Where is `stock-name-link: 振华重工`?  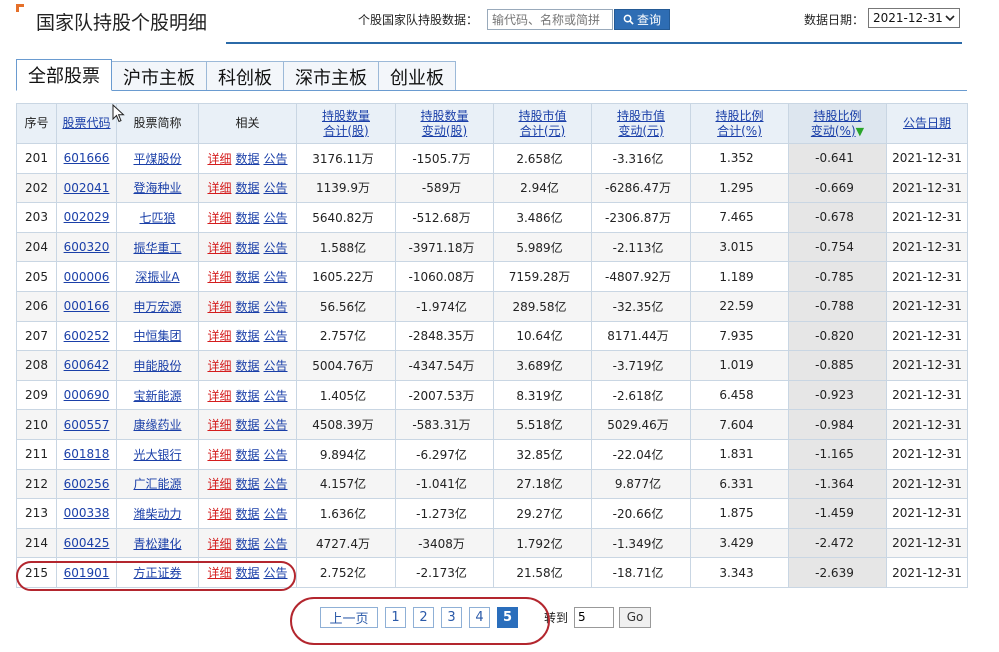
stock-name-link: 振华重工 is located at coordinates (157, 248).